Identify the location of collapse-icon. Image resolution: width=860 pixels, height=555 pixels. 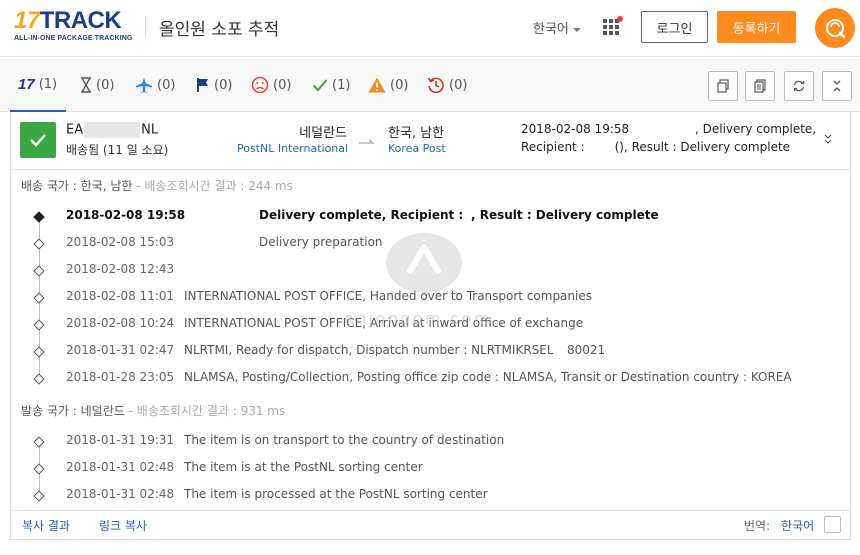
(837, 86).